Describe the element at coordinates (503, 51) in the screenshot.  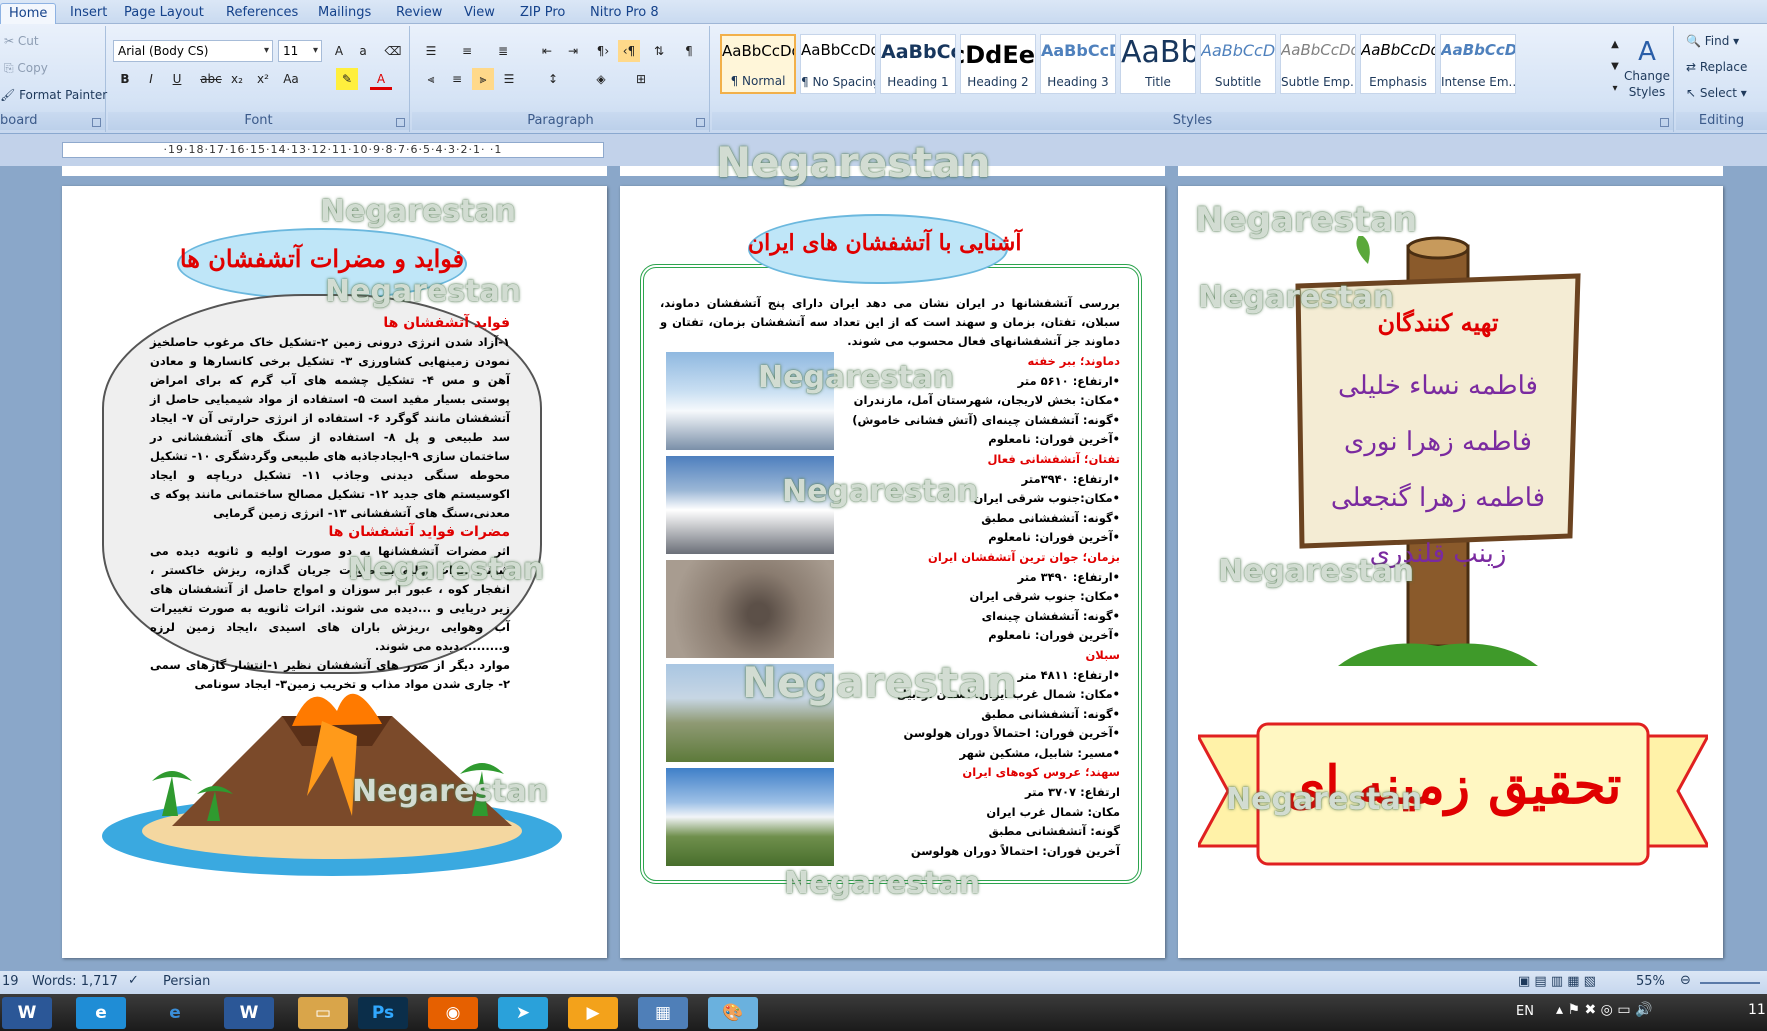
I see `multilevel-list-icon: ≣` at that location.